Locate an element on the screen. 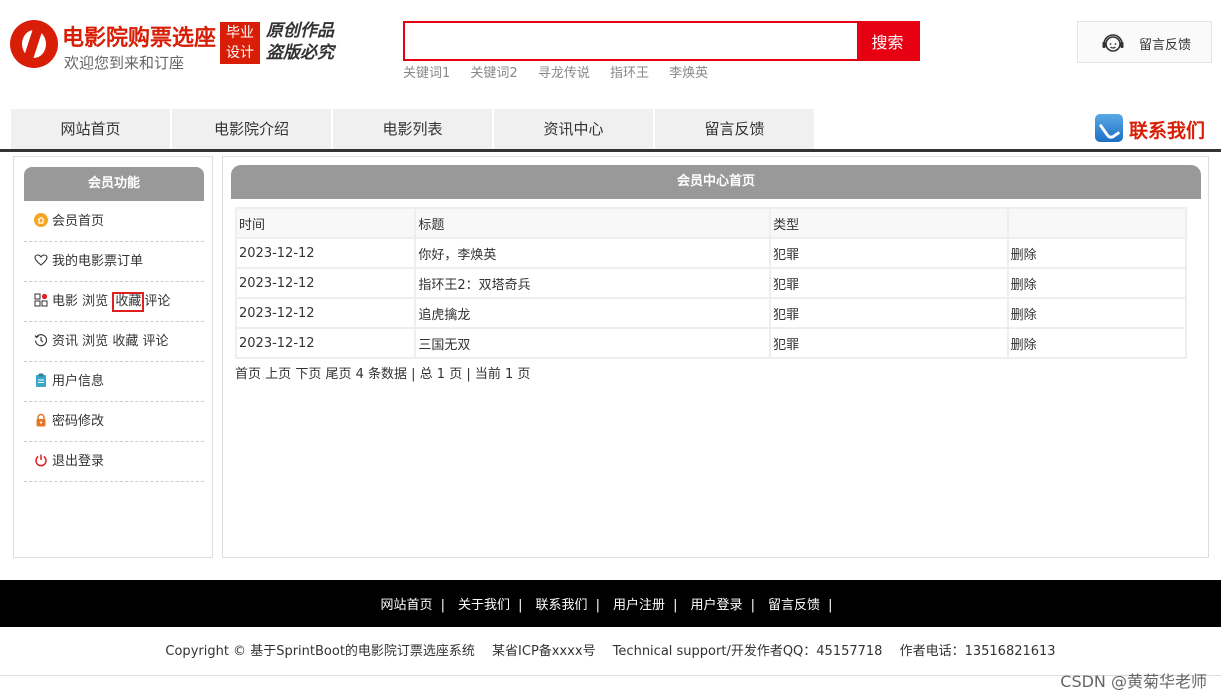  sidebar-item-label: 密码修改 is located at coordinates (78, 421).